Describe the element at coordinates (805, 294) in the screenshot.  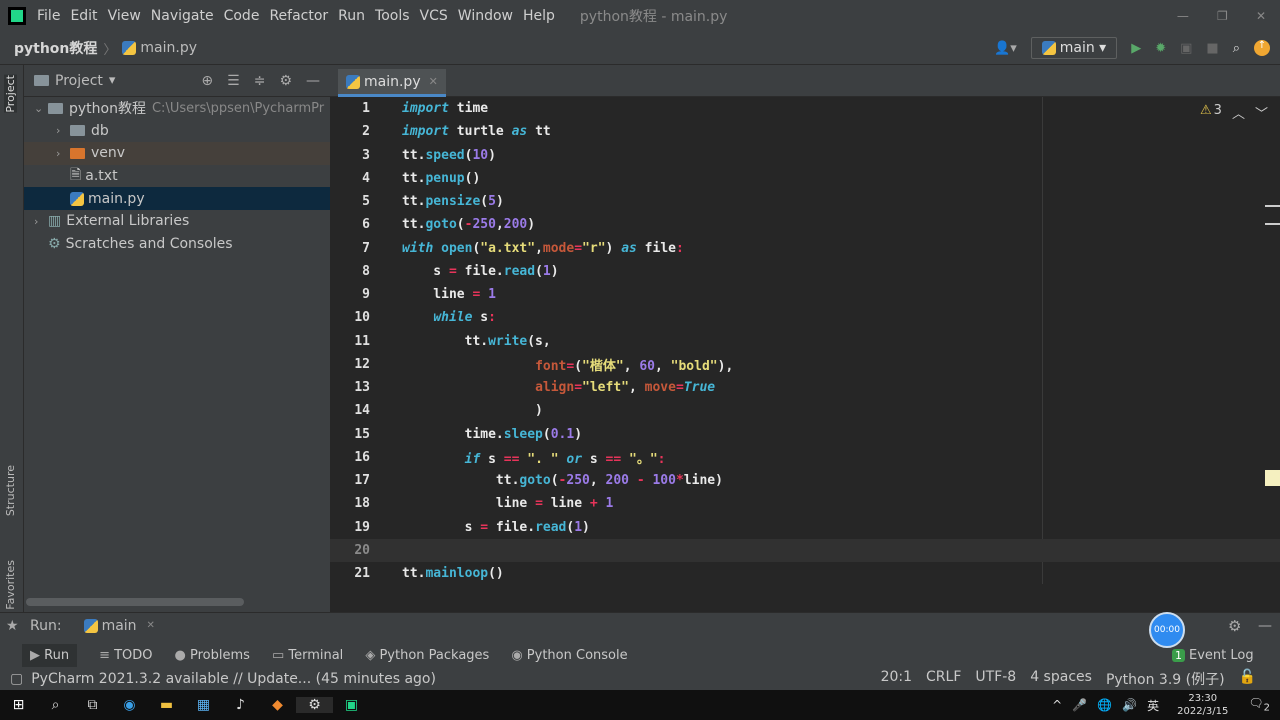
I see `code-line: 9 line = 1` at that location.